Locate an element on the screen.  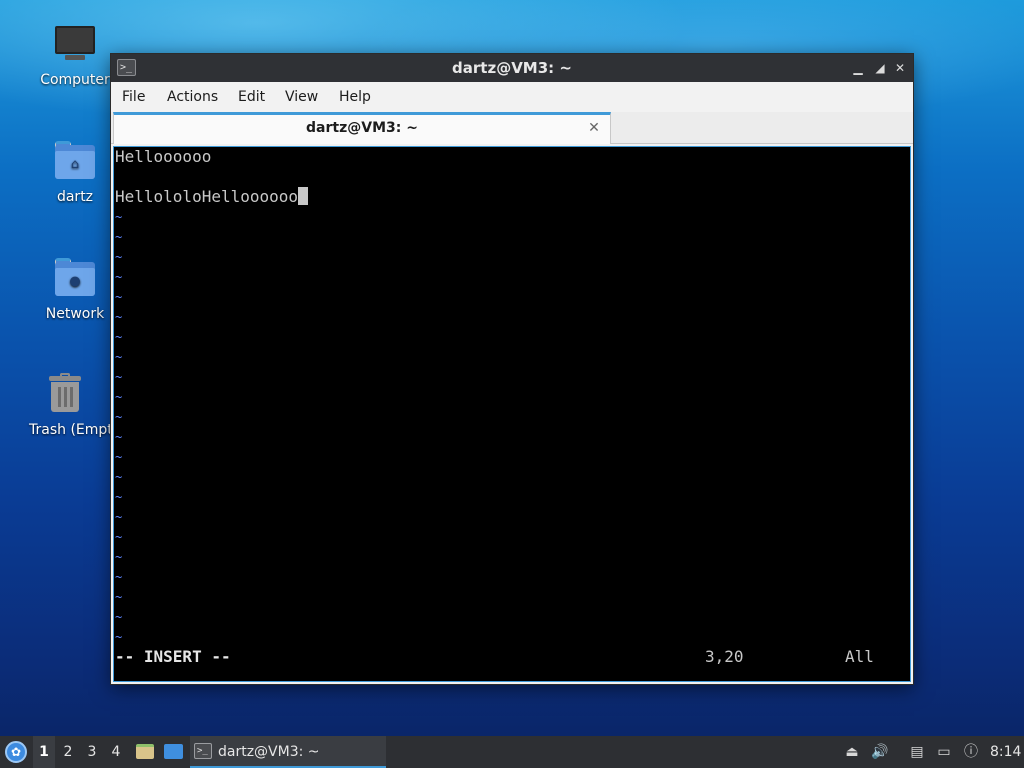
clipboard-icon: ▤ is located at coordinates (917, 752).